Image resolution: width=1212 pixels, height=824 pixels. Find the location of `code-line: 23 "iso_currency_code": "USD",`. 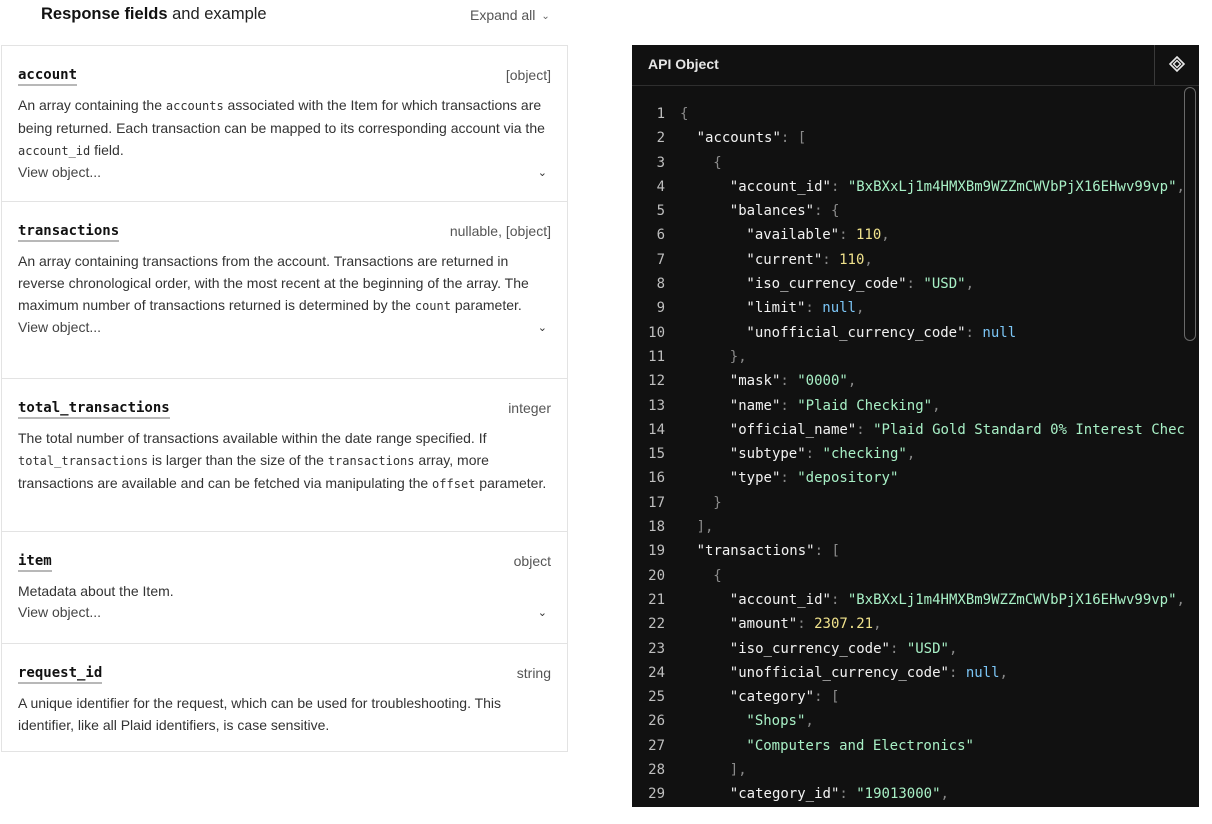

code-line: 23 "iso_currency_code": "USD", is located at coordinates (908, 649).